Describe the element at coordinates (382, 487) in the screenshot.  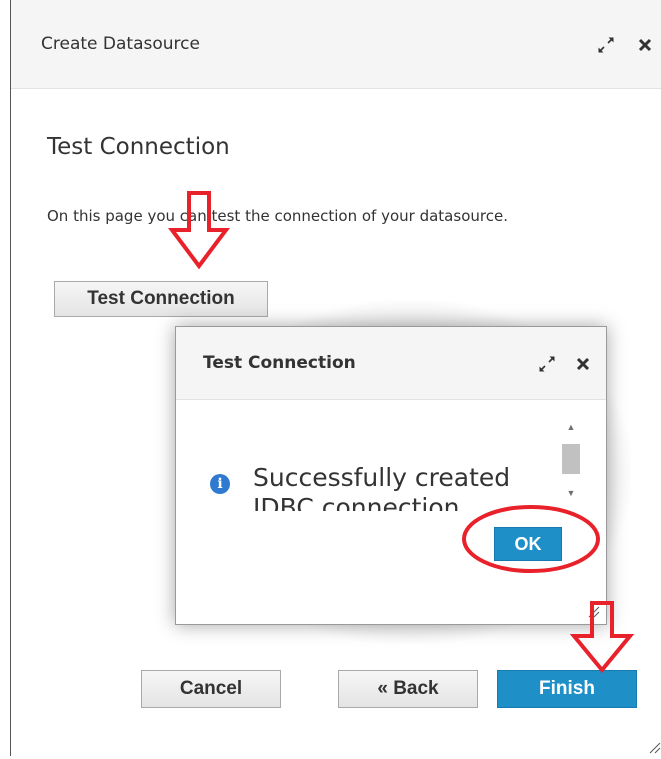
I see `success-message: Successfully created JDBC connection` at that location.